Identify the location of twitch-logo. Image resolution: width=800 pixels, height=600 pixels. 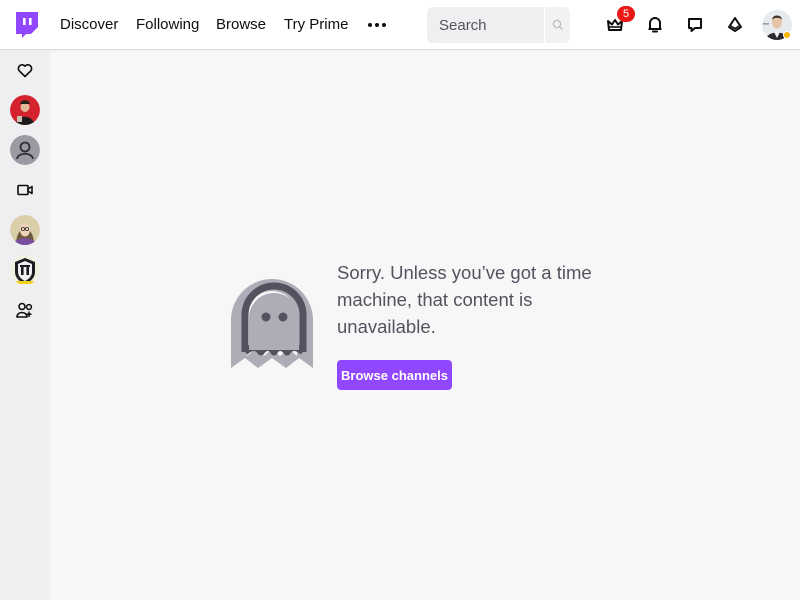
(25, 26).